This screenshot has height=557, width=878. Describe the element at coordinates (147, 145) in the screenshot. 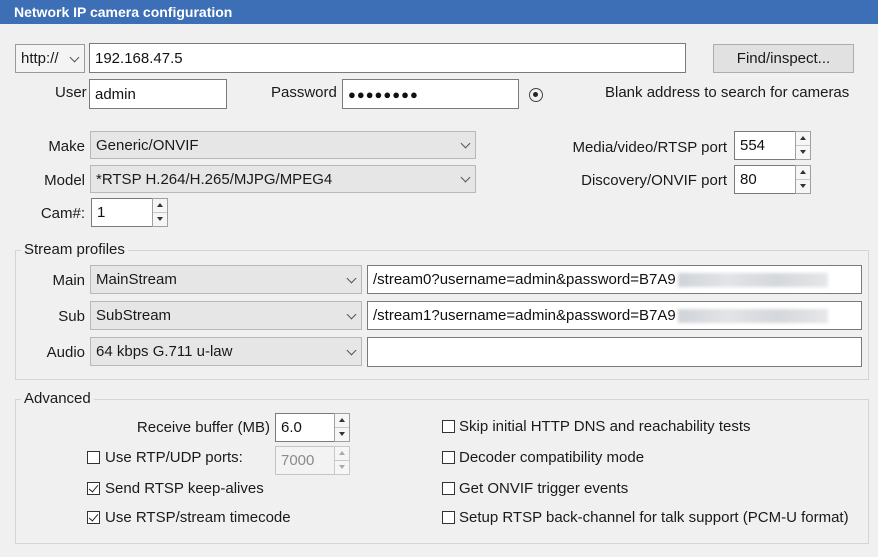

I see `make-value: Generic/ONVIF` at that location.